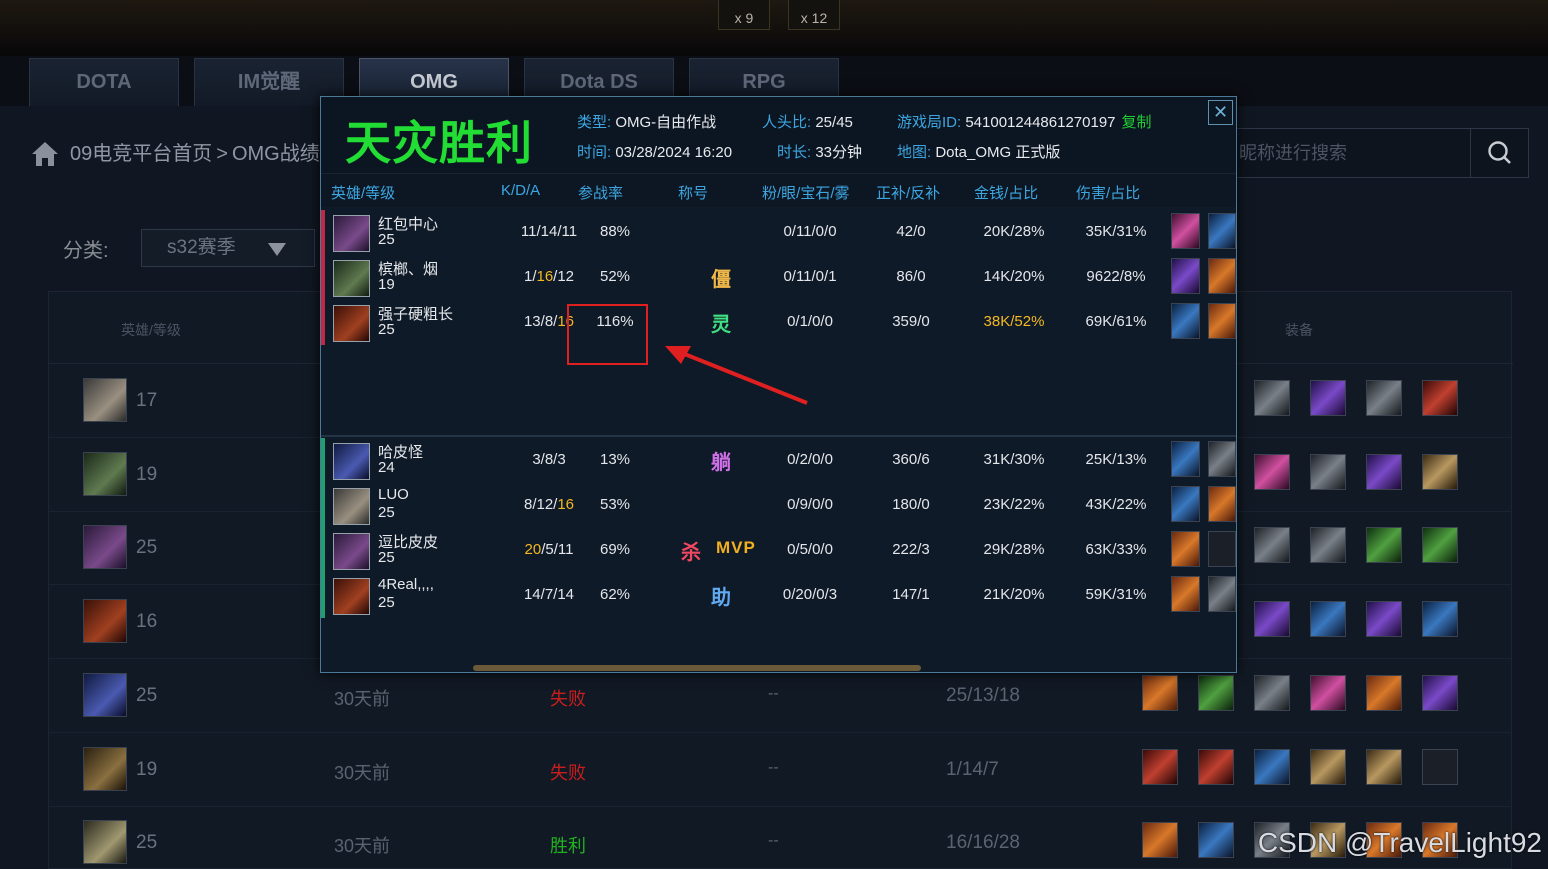 The image size is (1548, 869). Describe the element at coordinates (773, 693) in the screenshot. I see `match-mode: --` at that location.